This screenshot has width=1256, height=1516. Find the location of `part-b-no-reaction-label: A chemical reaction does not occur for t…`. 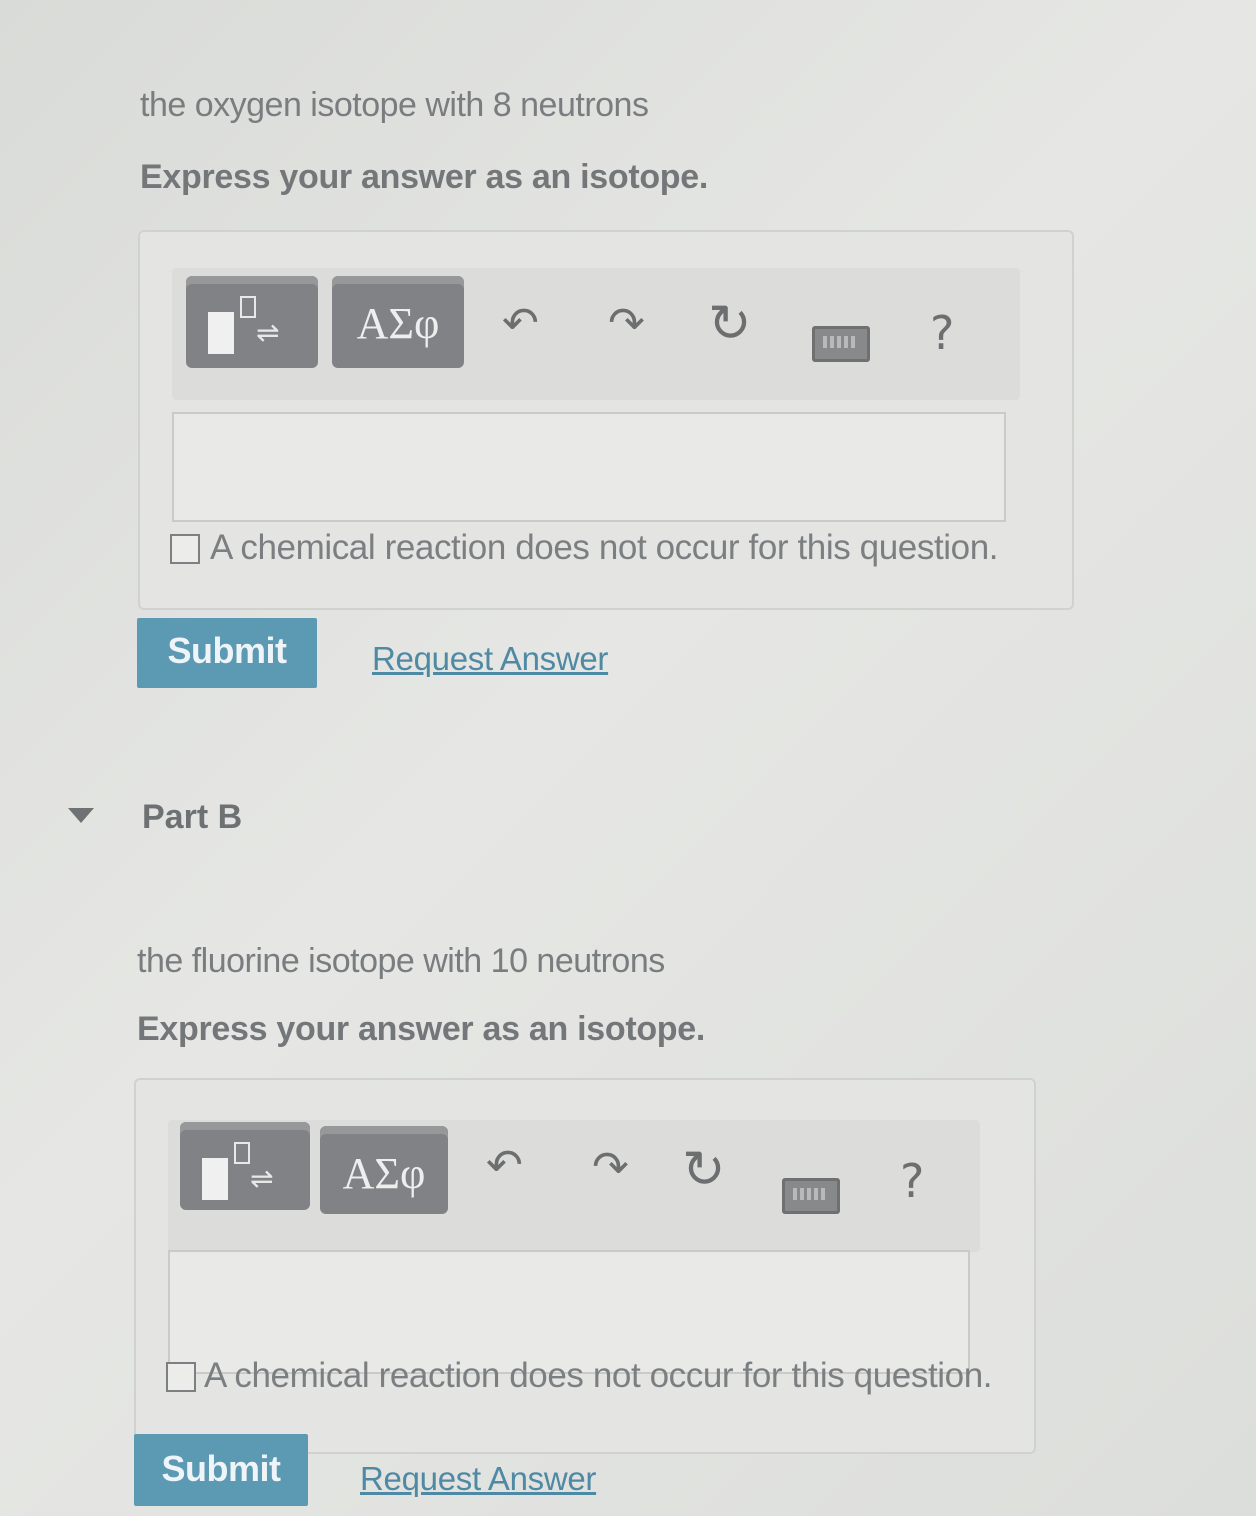

part-b-no-reaction-label: A chemical reaction does not occur for t… is located at coordinates (598, 1375).